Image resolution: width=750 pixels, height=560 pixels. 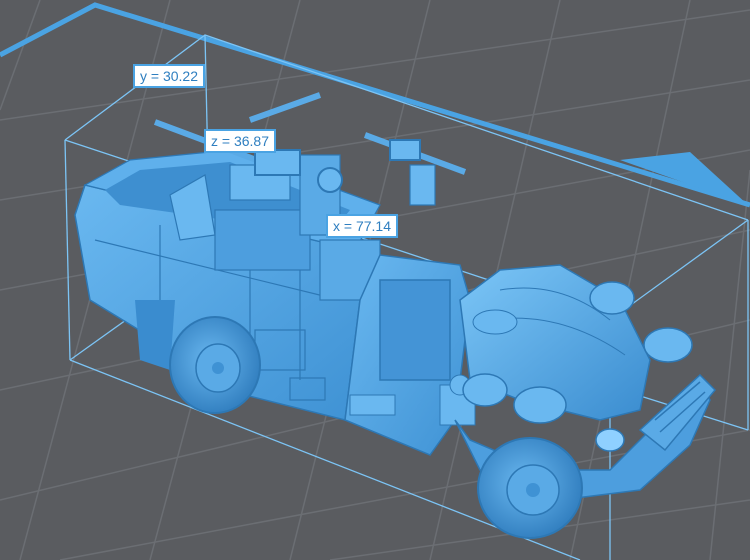 I want to click on dimension-label-y: y = 30.22, so click(x=169, y=76).